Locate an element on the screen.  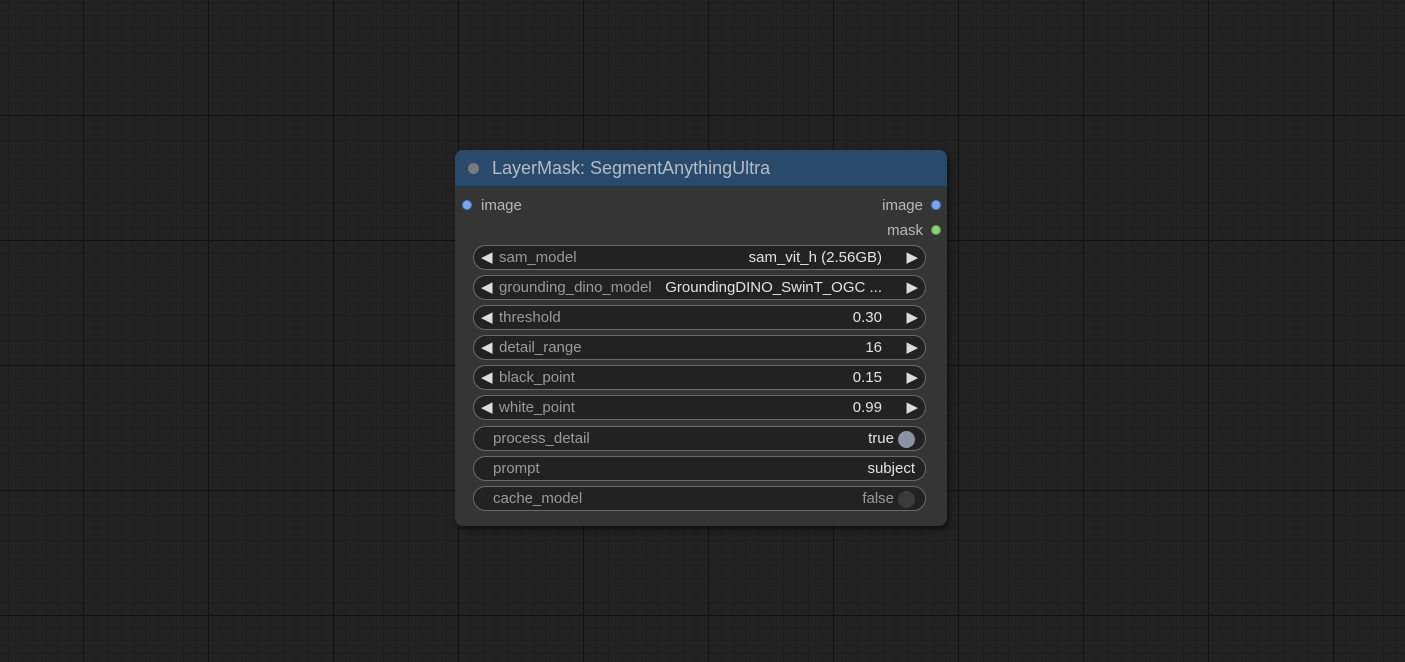
widget-cache-model: cache_model false is located at coordinates (699, 498).